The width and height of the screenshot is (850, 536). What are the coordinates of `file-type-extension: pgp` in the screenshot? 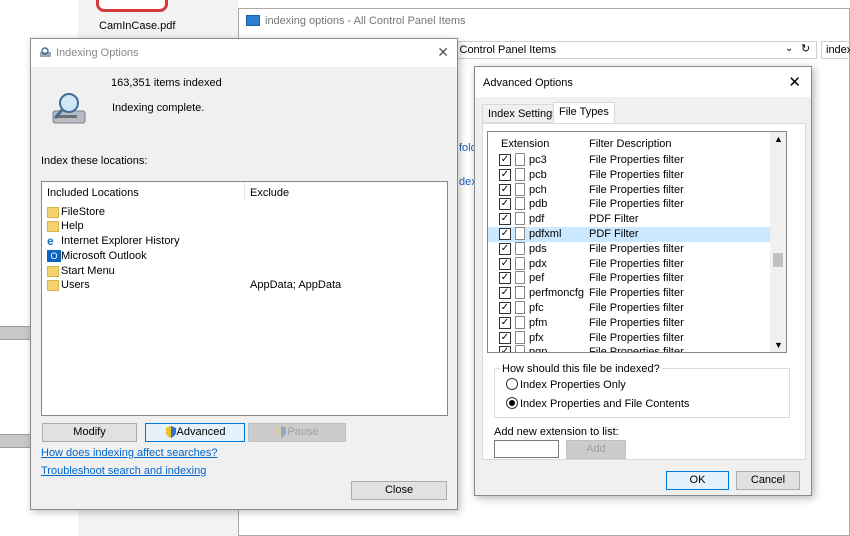 It's located at (538, 349).